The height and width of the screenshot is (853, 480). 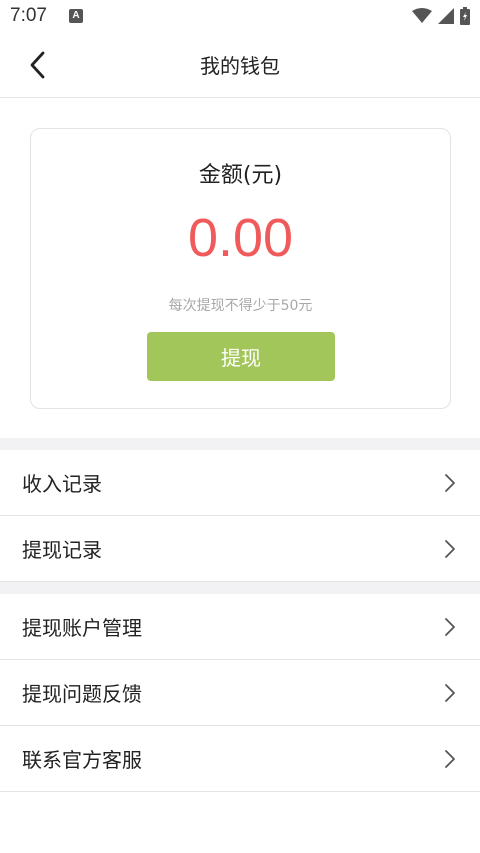 I want to click on chevron-left-icon, so click(x=37, y=65).